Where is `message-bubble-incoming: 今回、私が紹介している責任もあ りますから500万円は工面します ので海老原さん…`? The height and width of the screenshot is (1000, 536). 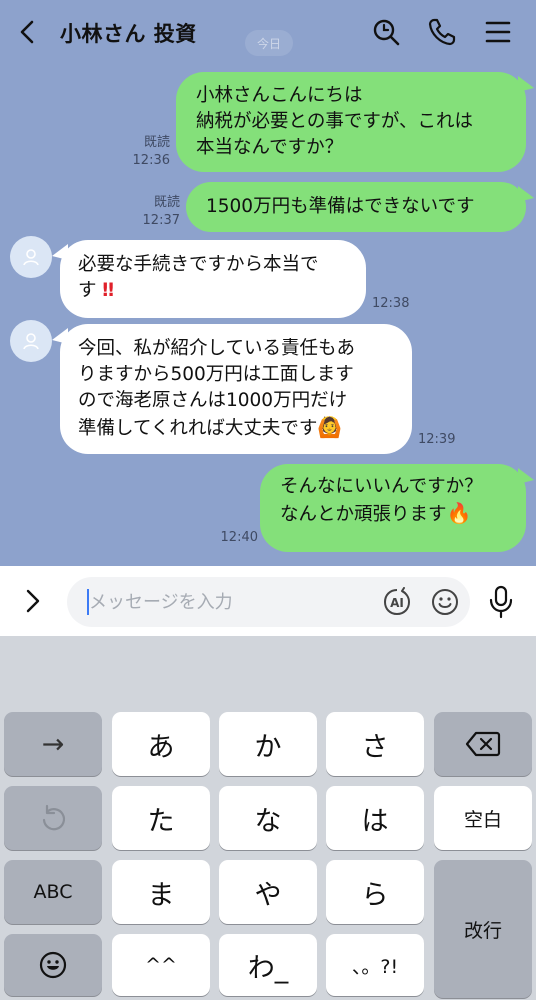
message-bubble-incoming: 今回、私が紹介している責任もあ りますから500万円は工面します ので海老原さん… is located at coordinates (236, 389).